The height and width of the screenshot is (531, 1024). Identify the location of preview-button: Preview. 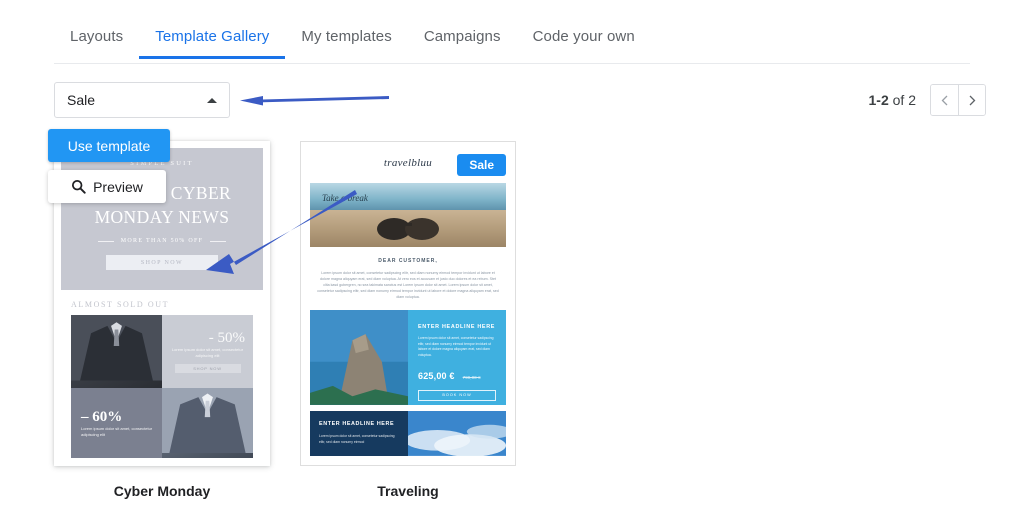
(107, 186).